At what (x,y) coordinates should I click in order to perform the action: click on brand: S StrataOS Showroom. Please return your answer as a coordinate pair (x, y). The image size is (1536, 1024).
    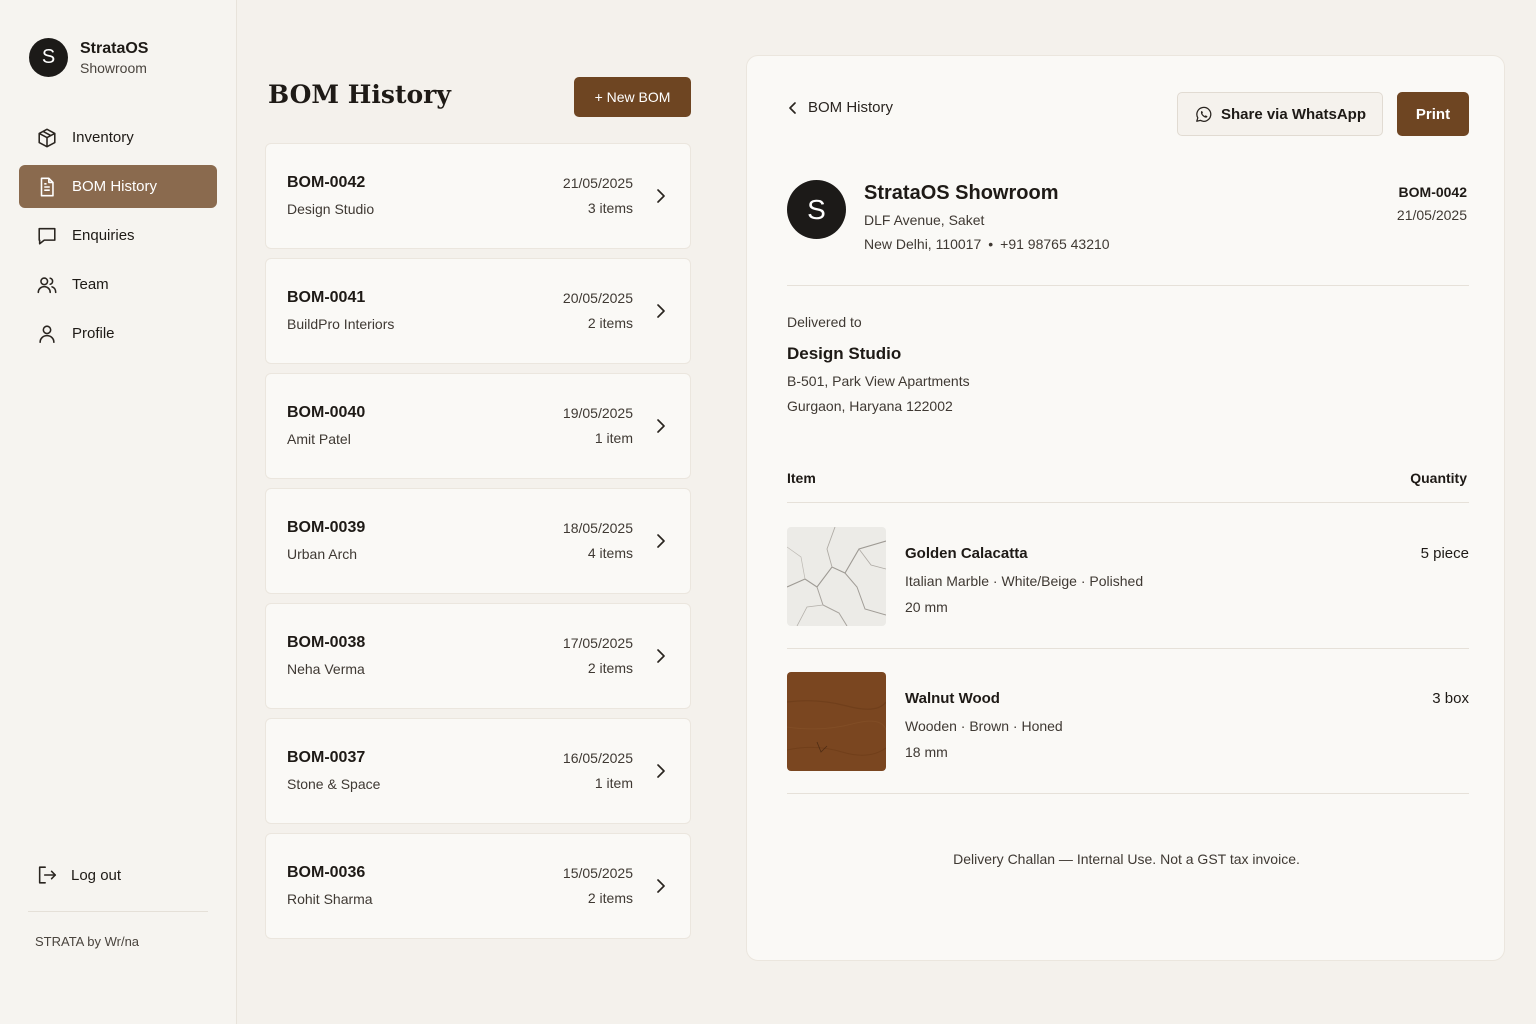
    Looking at the image, I should click on (88, 57).